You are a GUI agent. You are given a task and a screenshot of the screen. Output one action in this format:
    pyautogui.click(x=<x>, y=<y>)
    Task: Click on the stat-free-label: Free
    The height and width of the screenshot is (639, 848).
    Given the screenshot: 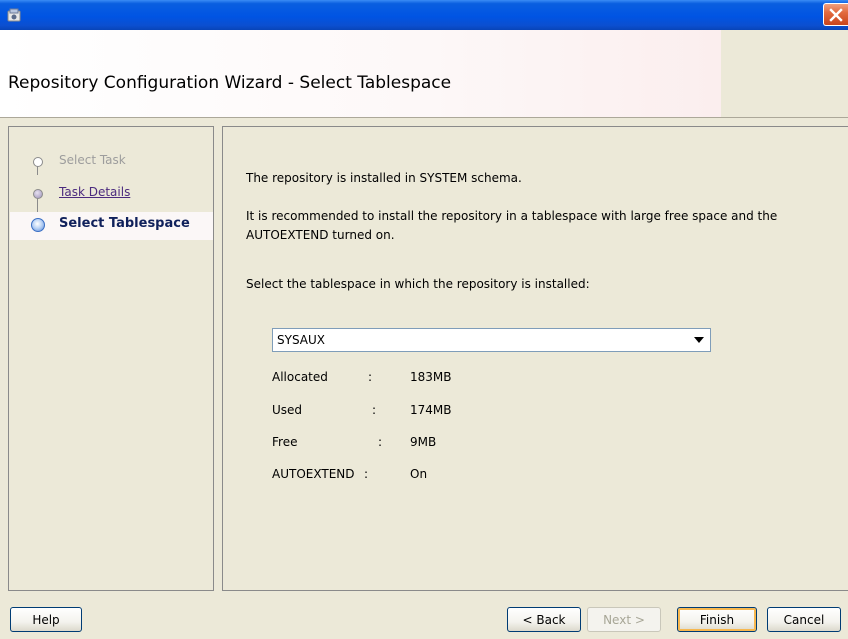 What is the action you would take?
    pyautogui.click(x=285, y=442)
    